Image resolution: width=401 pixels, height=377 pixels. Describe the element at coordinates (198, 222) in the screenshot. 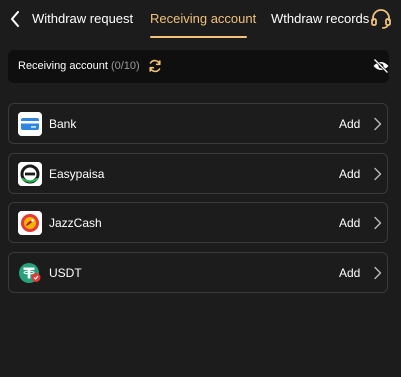

I see `method-row-jazzcash: JazzCash Add` at that location.